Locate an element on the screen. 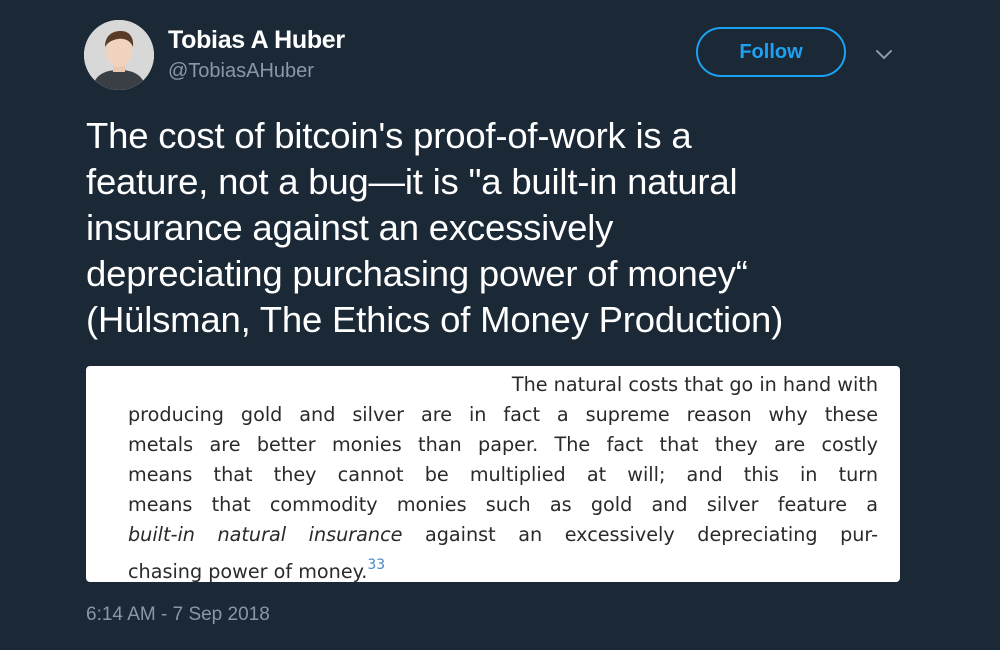 The image size is (1000, 650). excerpt-line-rest: against an excessively depreciating pur- is located at coordinates (640, 534).